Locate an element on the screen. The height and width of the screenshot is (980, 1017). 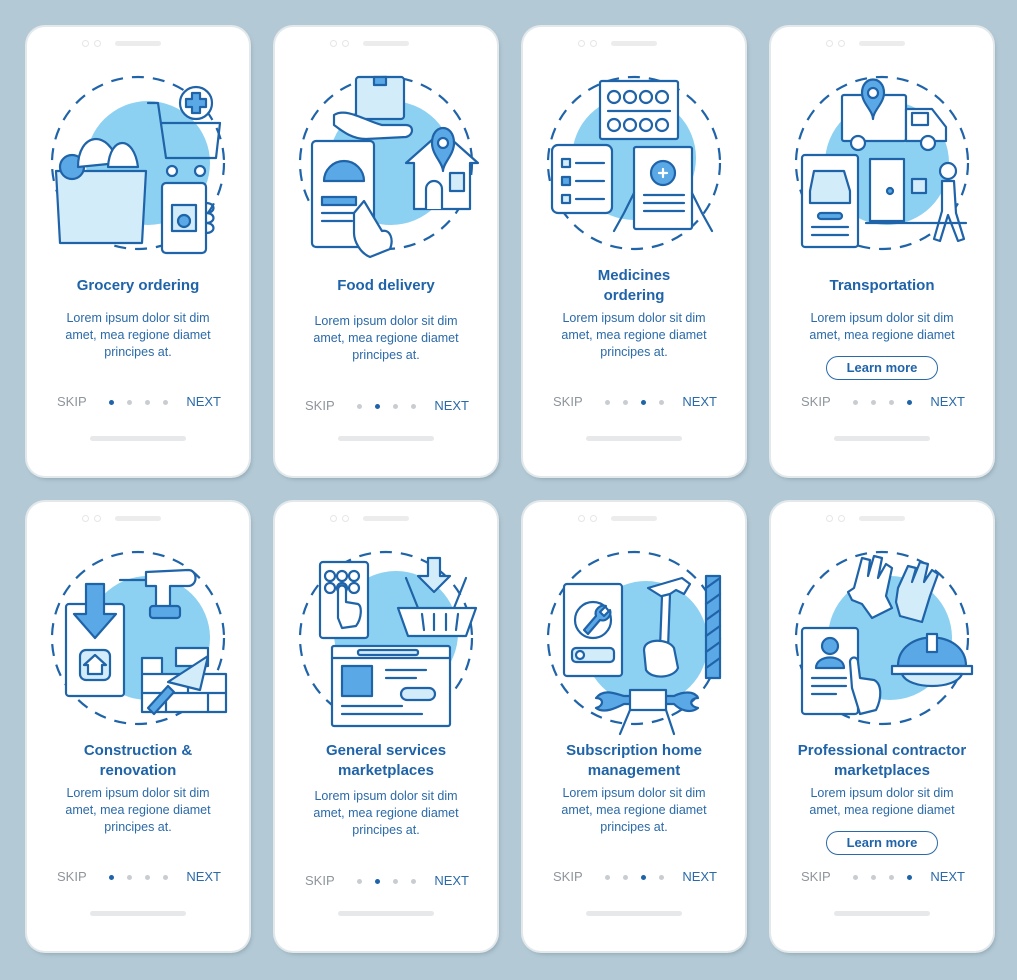
general-services-icon is located at coordinates (388, 639).